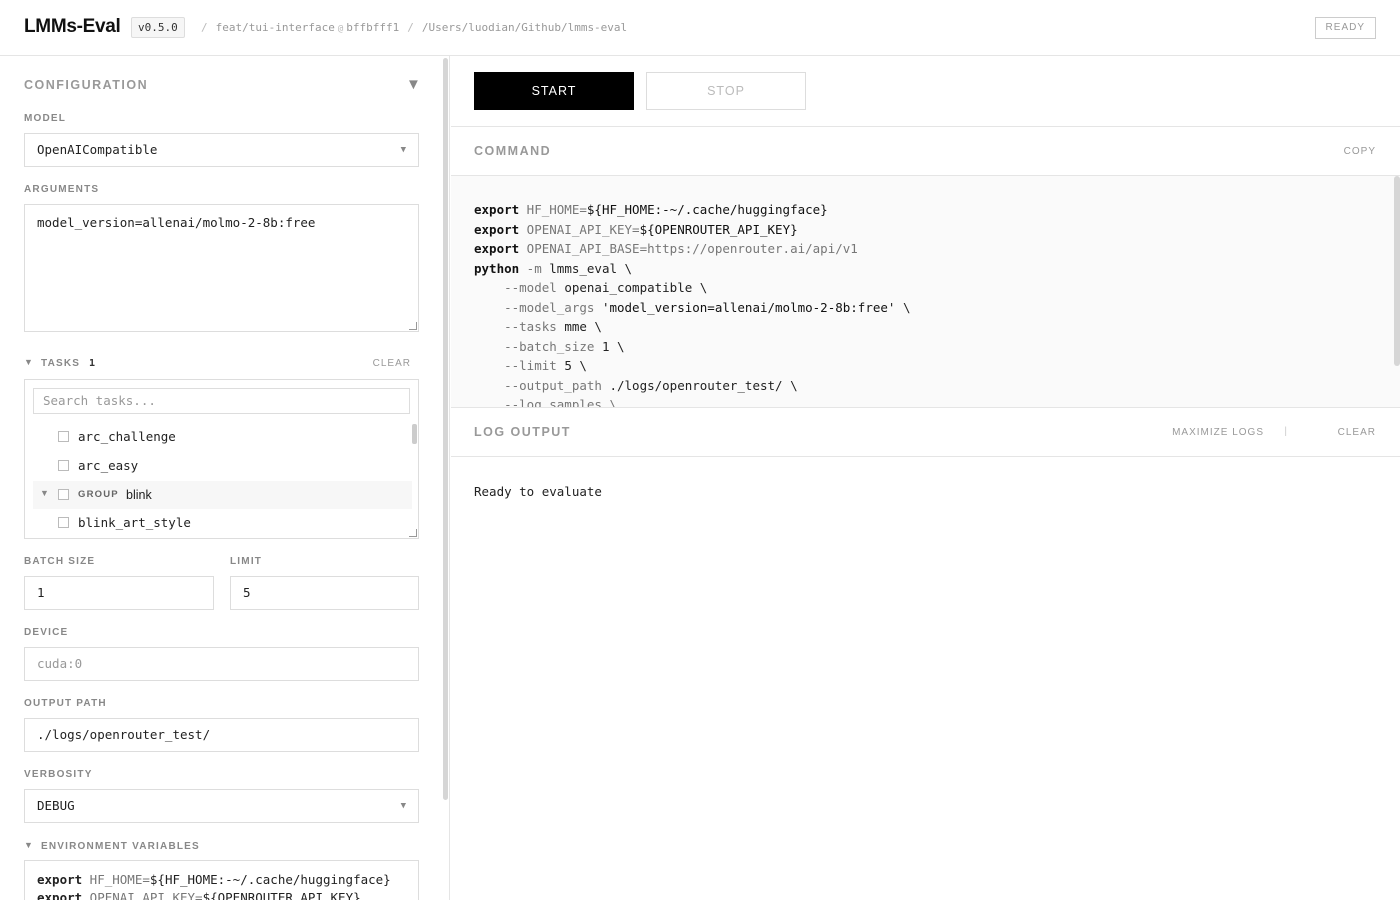 This screenshot has width=1400, height=900. I want to click on verbosity-select: DEBUG ▼, so click(221, 806).